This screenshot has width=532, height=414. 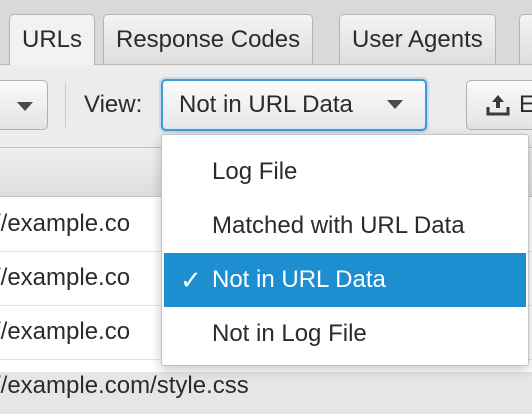 What do you see at coordinates (113, 104) in the screenshot?
I see `view-label: View:` at bounding box center [113, 104].